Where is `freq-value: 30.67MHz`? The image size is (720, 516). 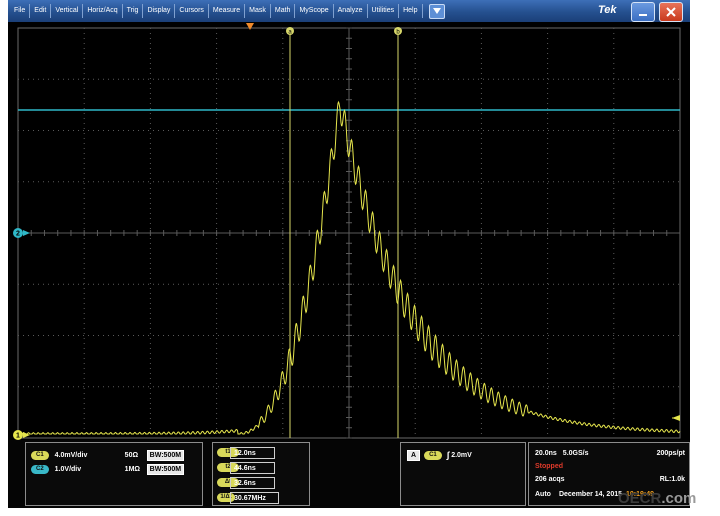 freq-value: 30.67MHz is located at coordinates (250, 498).